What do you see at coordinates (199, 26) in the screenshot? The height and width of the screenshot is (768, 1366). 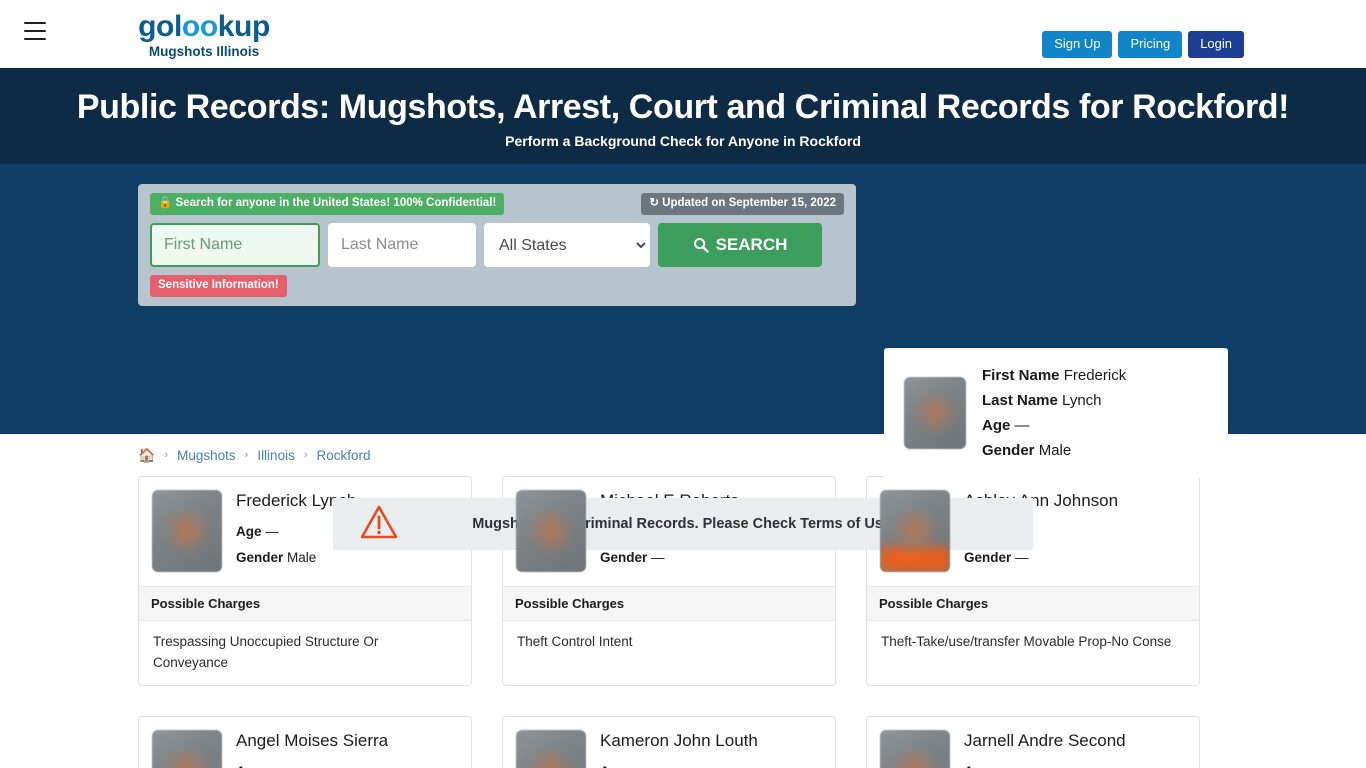 I see `logo-eye-icon: oo` at bounding box center [199, 26].